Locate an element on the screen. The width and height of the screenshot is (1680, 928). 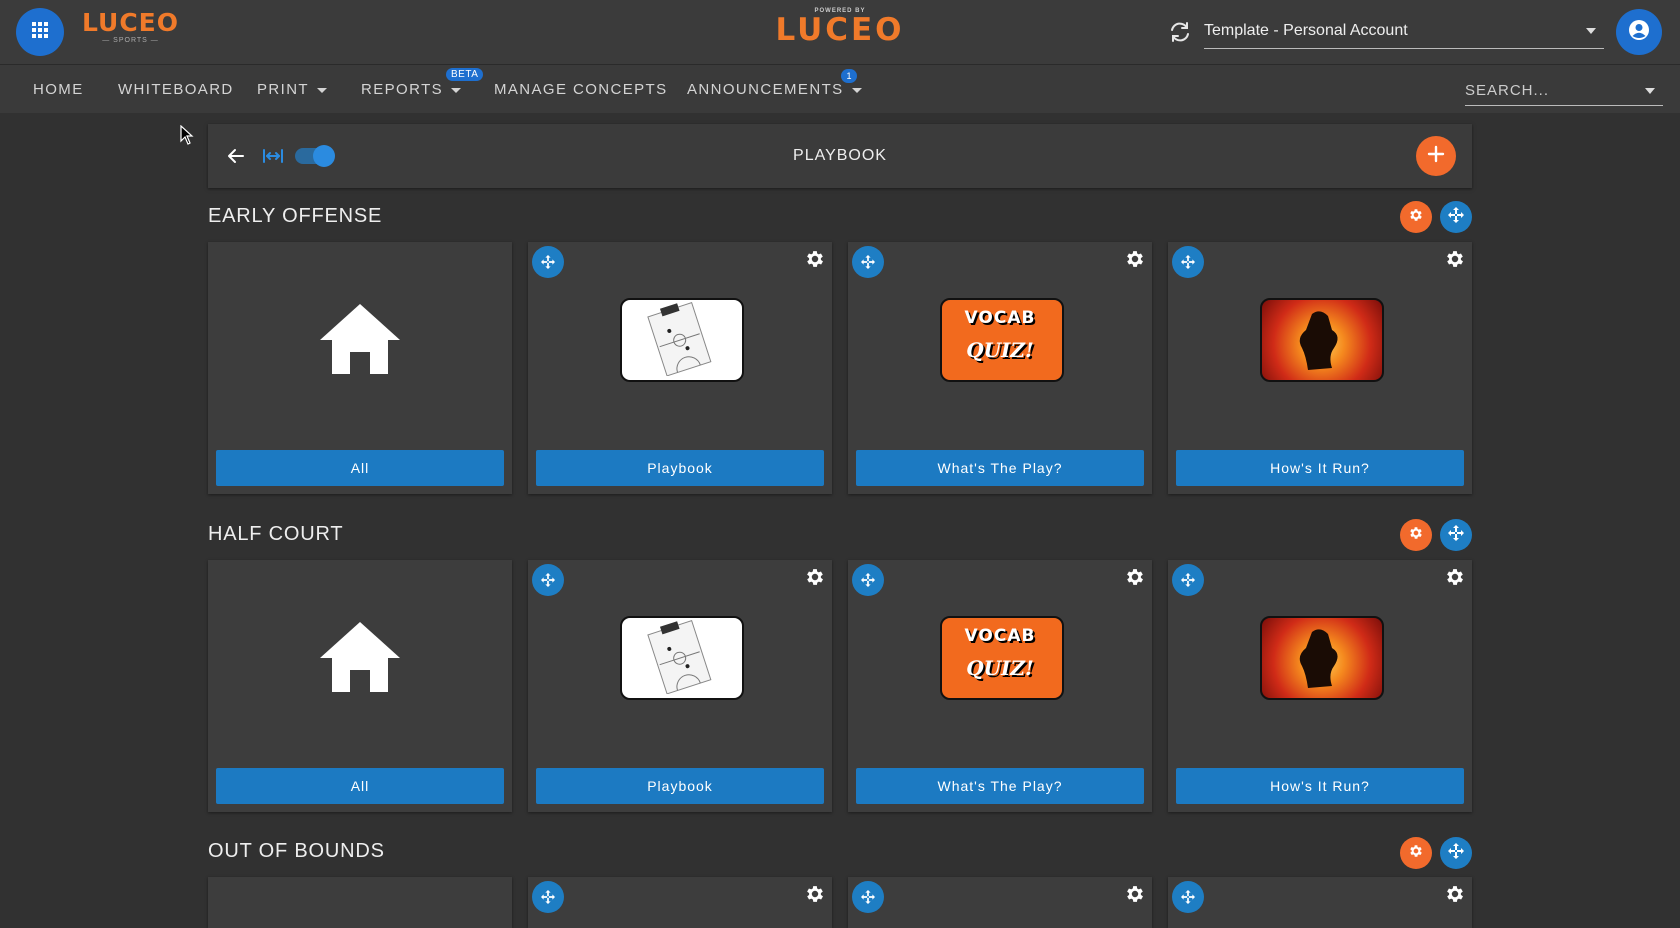
account-select: Template - Personal Account is located at coordinates (1404, 31).